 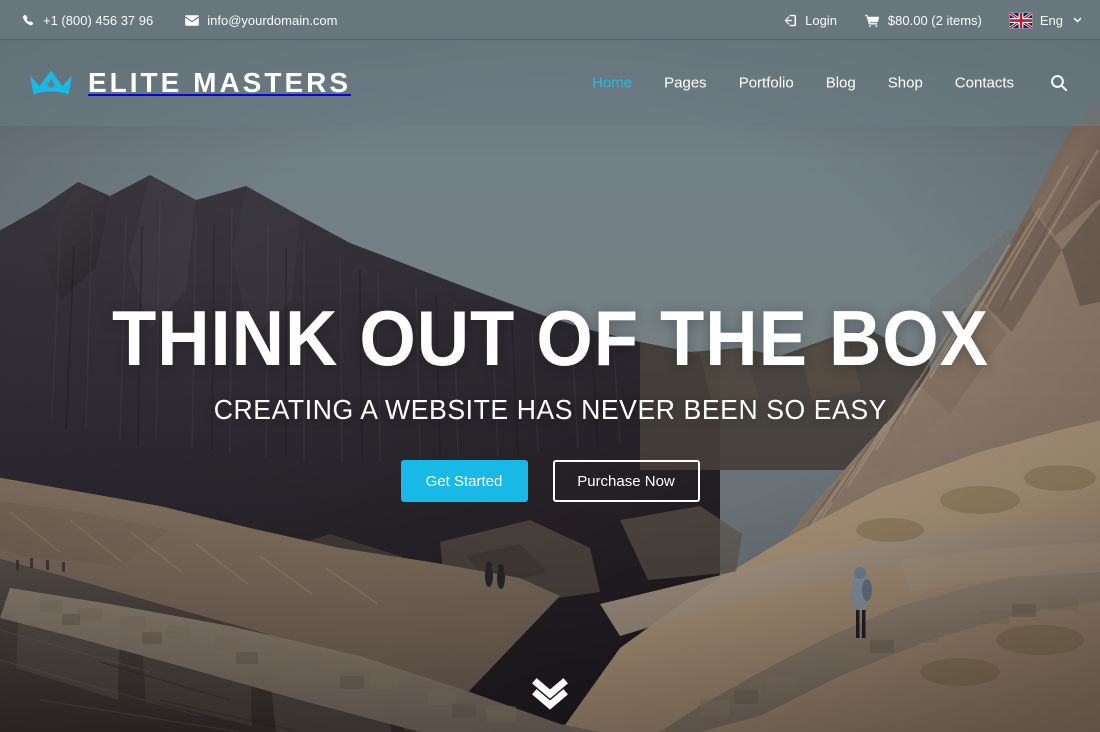 I want to click on topbar-account-group: Login $80.00 (2 items) Eng, so click(x=933, y=20).